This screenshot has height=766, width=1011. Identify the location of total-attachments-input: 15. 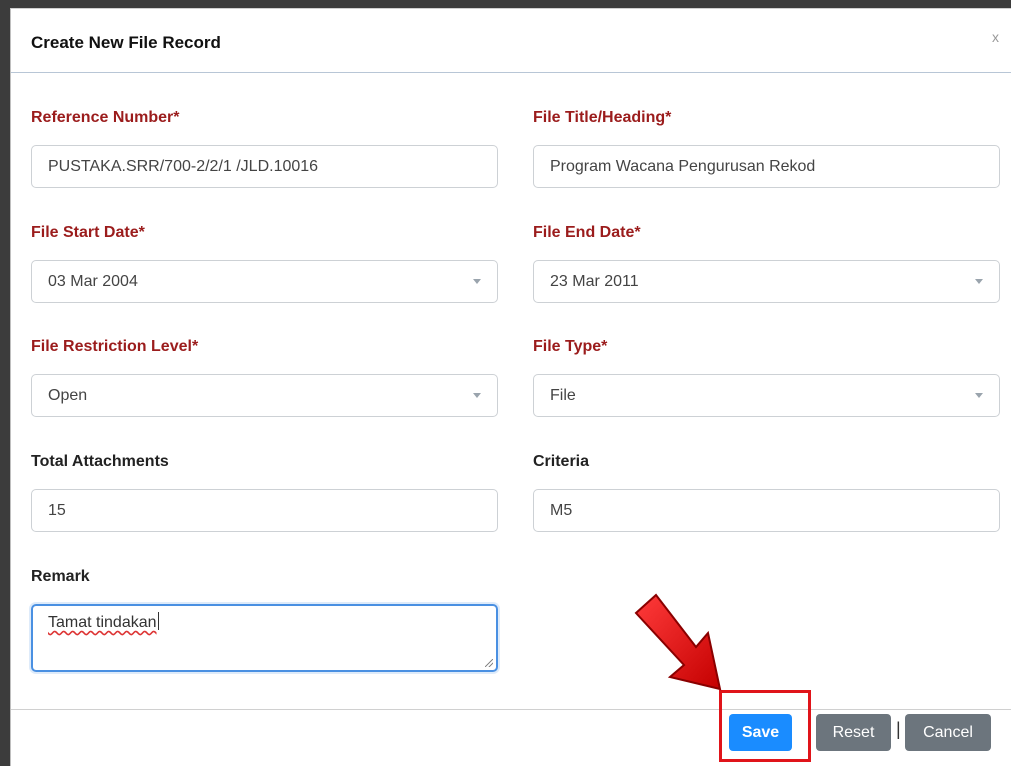
(264, 510).